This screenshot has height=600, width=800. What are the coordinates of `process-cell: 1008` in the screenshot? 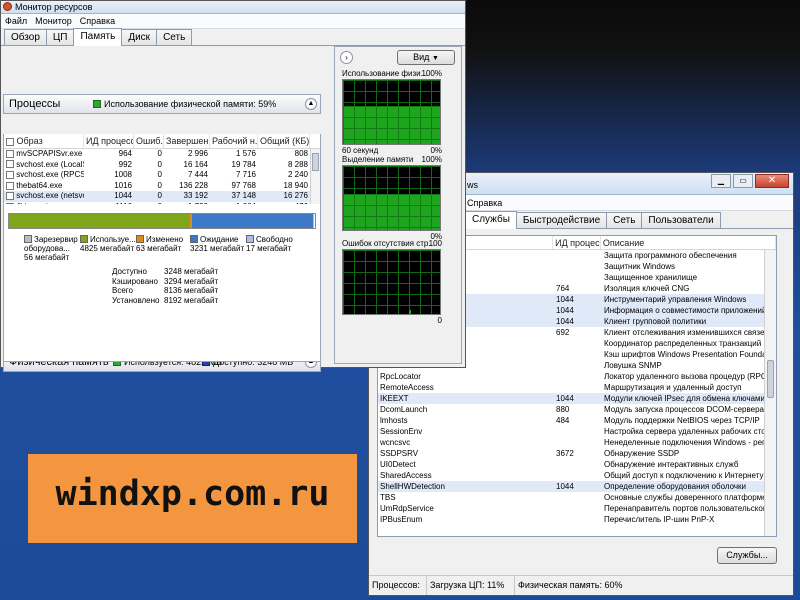 It's located at (123, 175).